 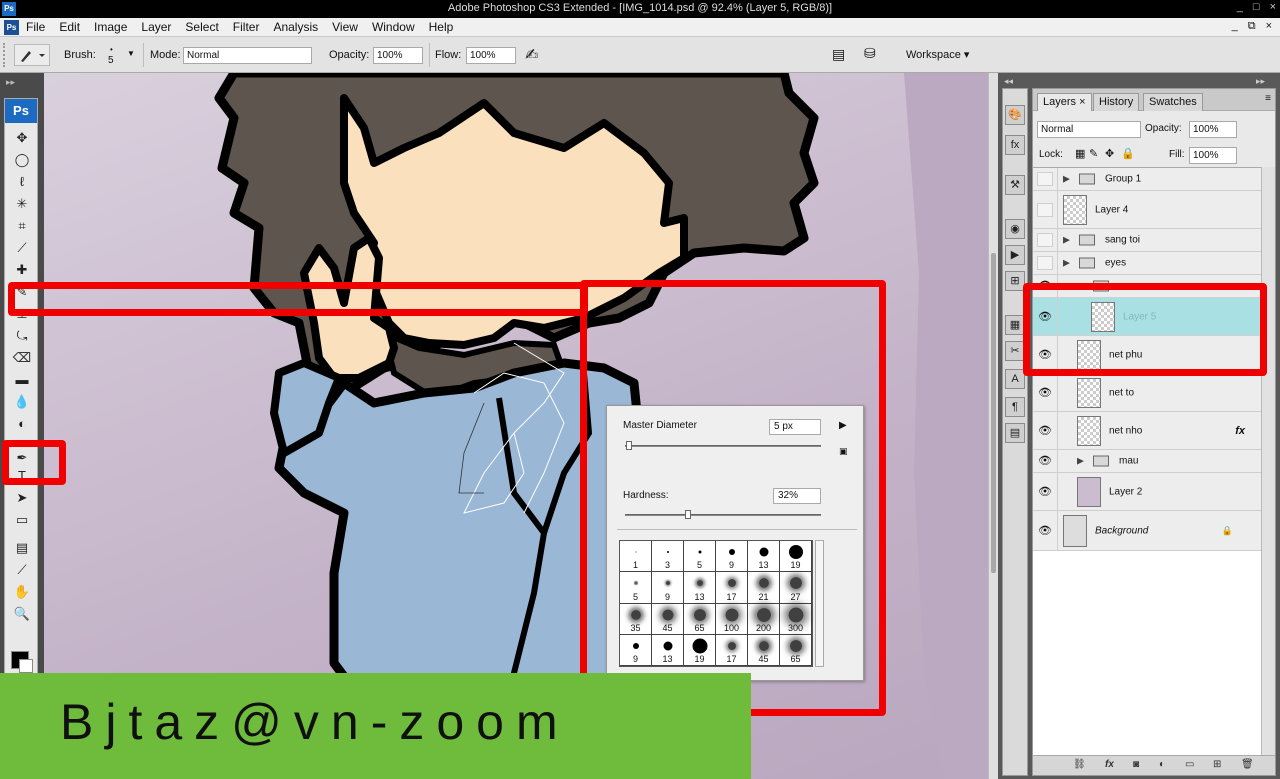 I want to click on picker-menu-icon: ▶, so click(x=843, y=425).